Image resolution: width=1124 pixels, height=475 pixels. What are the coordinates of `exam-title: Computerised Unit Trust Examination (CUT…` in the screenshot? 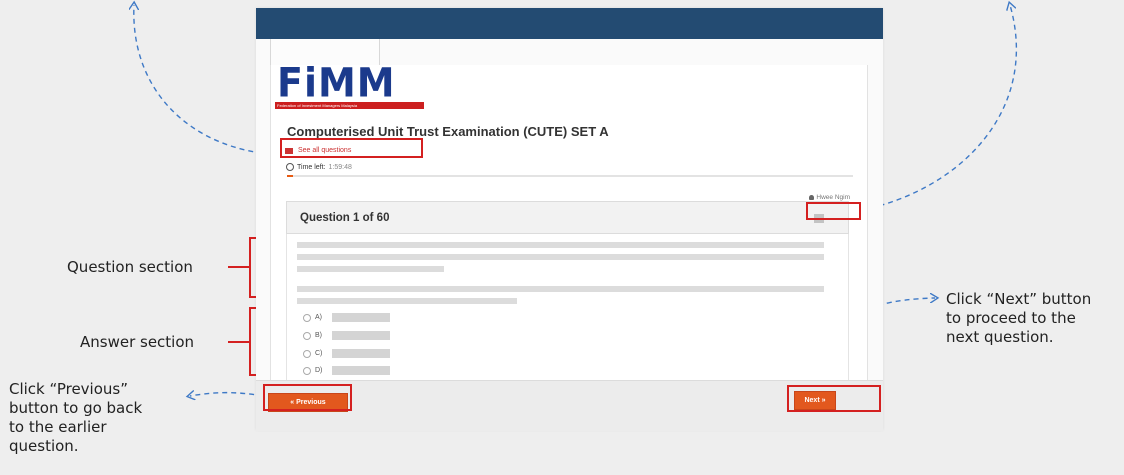 It's located at (448, 131).